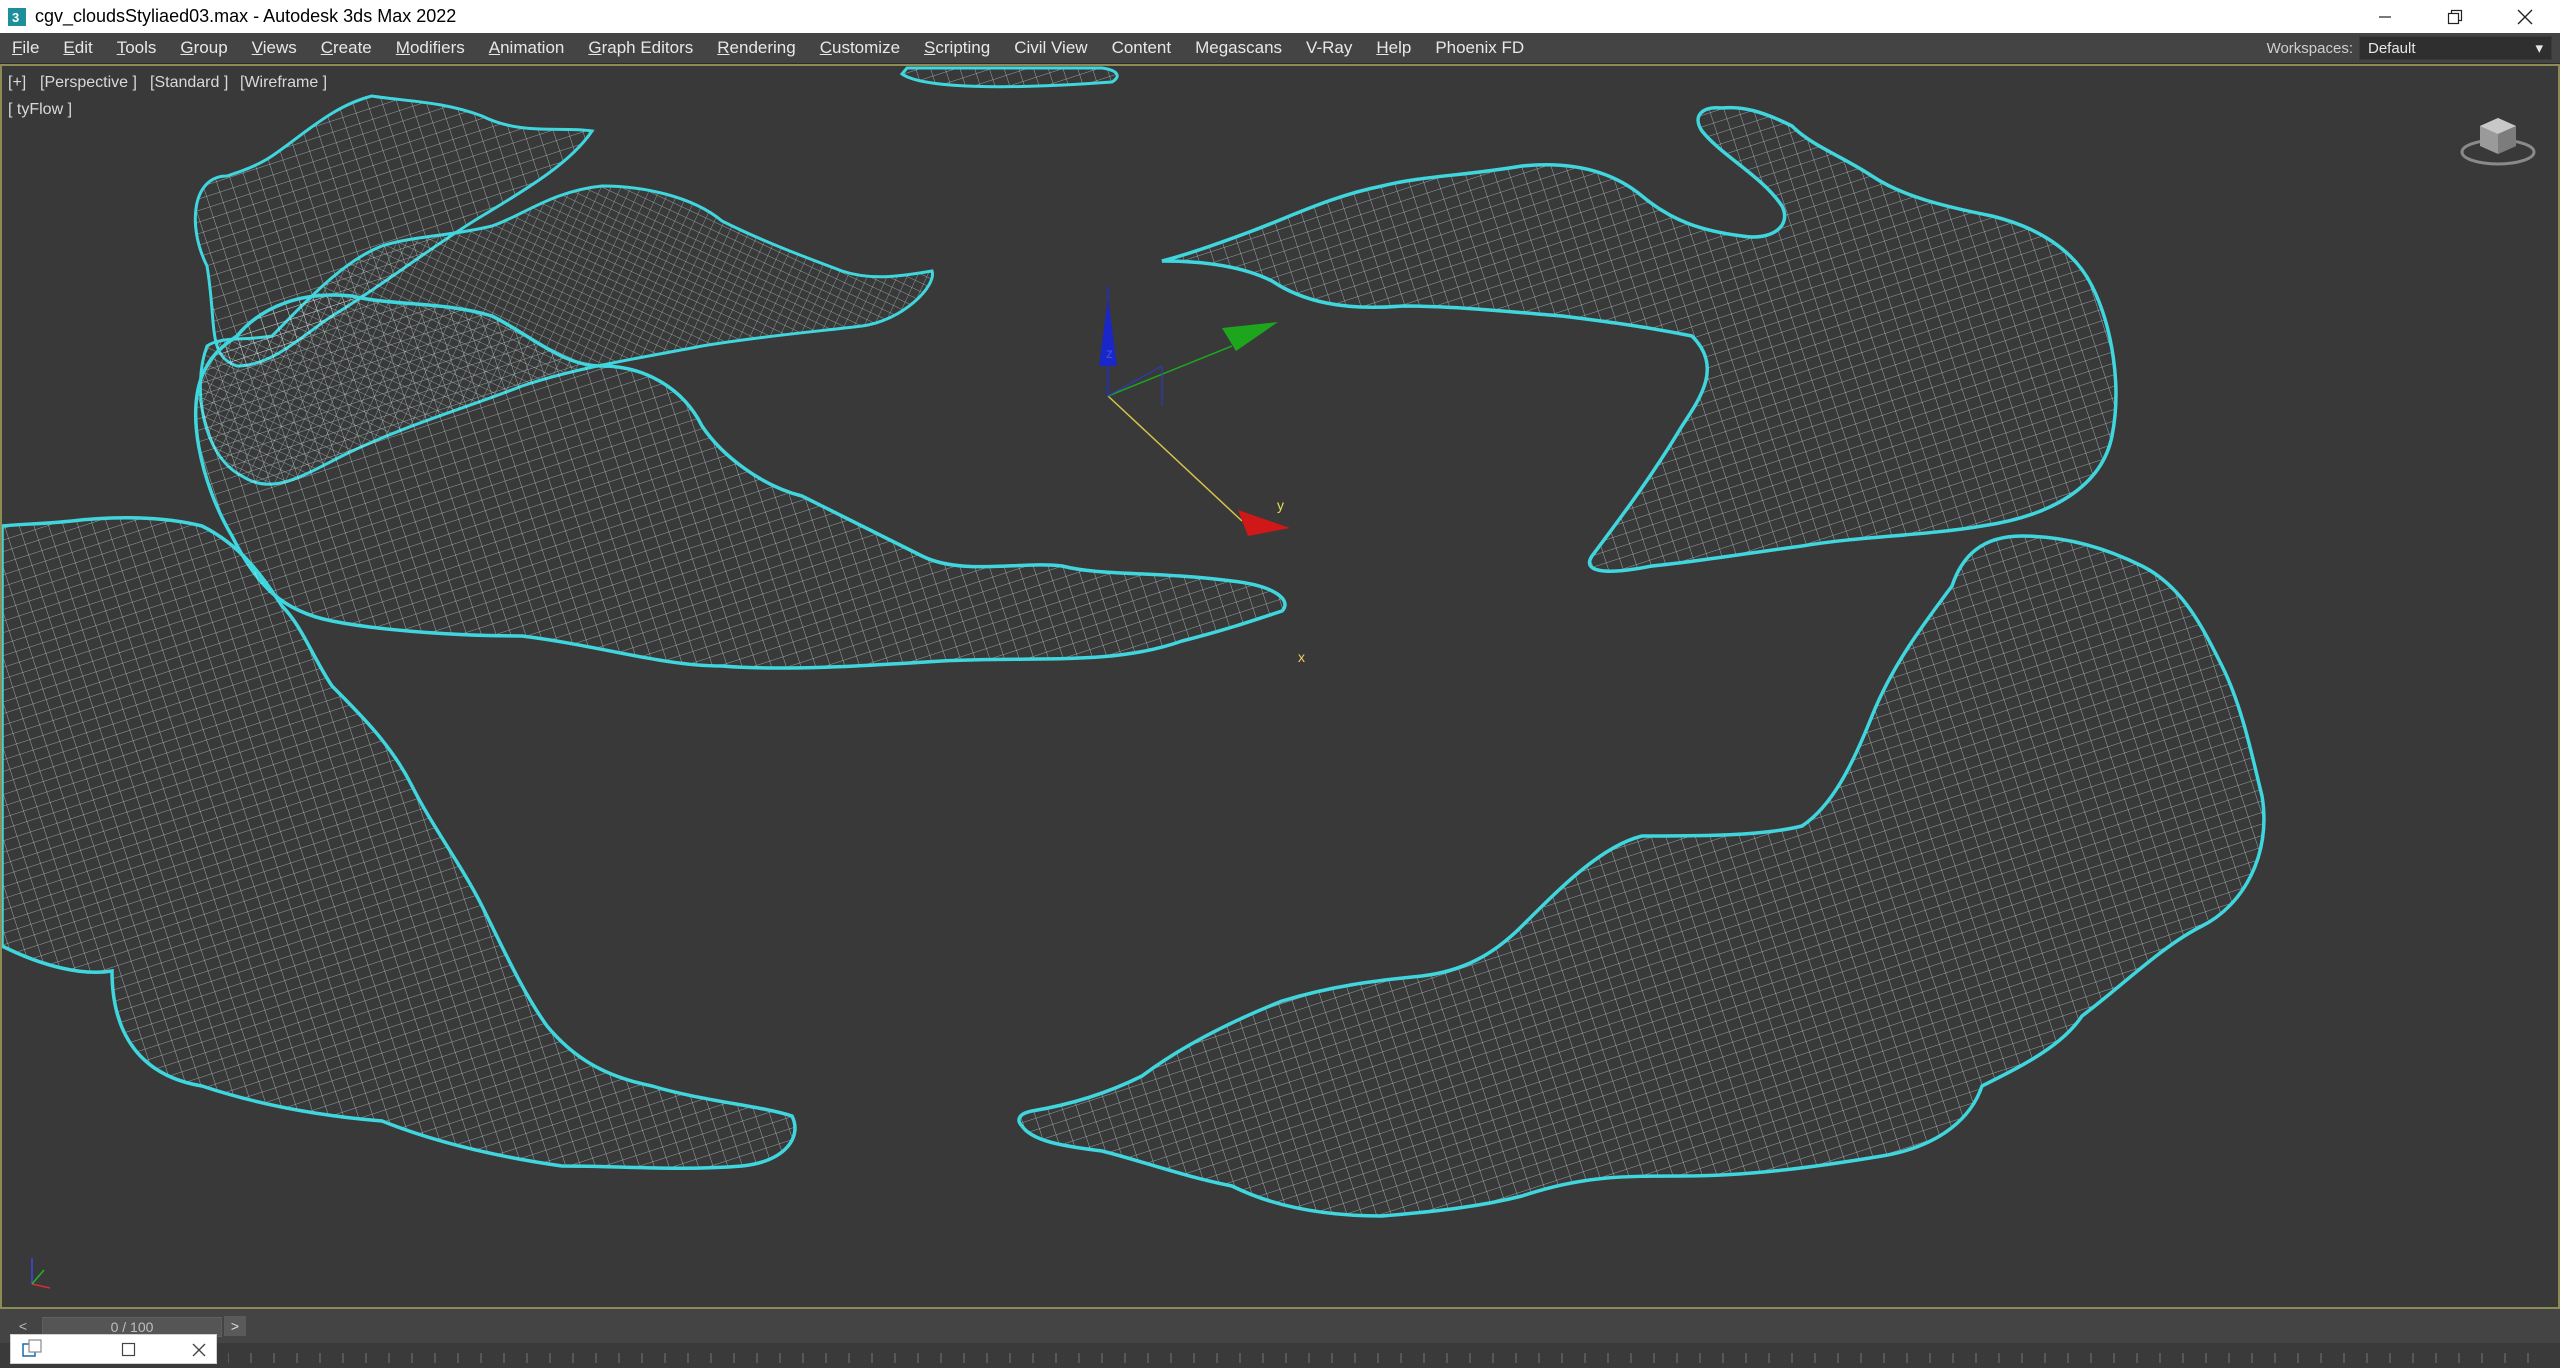  What do you see at coordinates (2498, 137) in the screenshot?
I see `viewcube-icon` at bounding box center [2498, 137].